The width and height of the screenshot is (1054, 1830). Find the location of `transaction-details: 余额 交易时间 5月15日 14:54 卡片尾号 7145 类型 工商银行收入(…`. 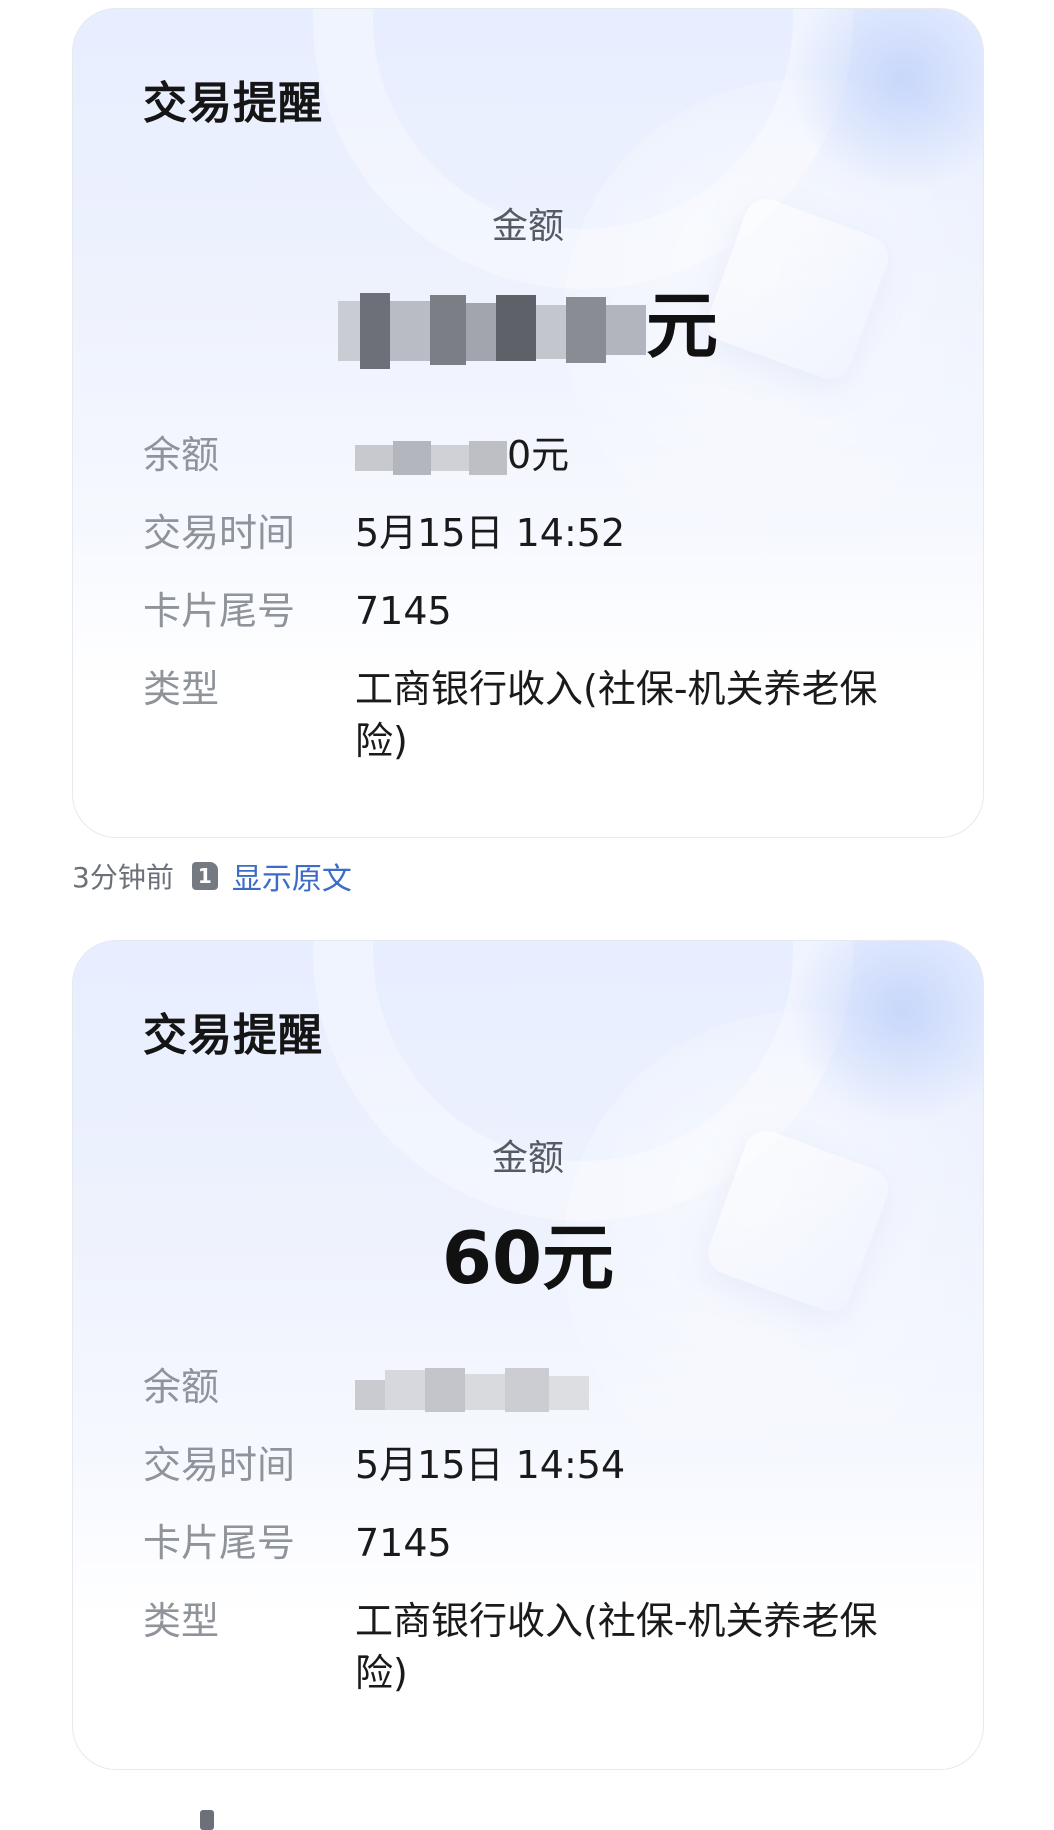

transaction-details: 余额 交易时间 5月15日 14:54 卡片尾号 7145 类型 工商银行收入(… is located at coordinates (533, 1543).